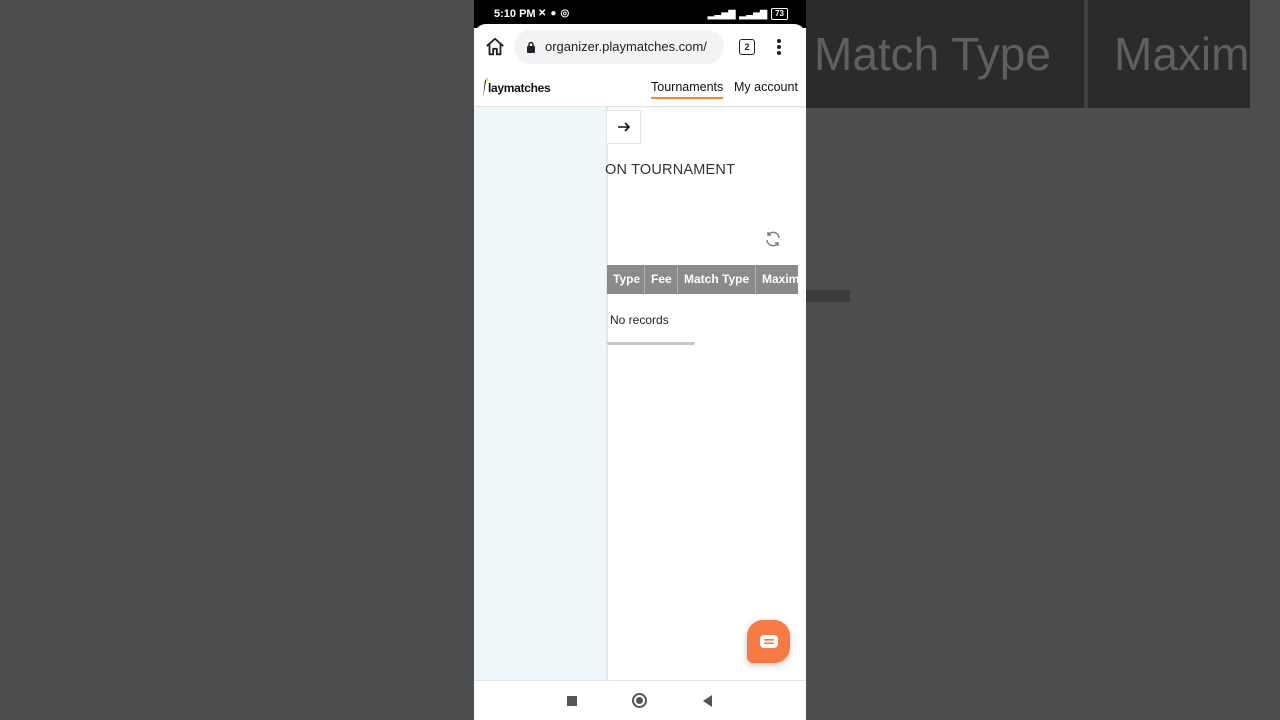 The width and height of the screenshot is (1280, 720). I want to click on background-scrollbar, so click(828, 296).